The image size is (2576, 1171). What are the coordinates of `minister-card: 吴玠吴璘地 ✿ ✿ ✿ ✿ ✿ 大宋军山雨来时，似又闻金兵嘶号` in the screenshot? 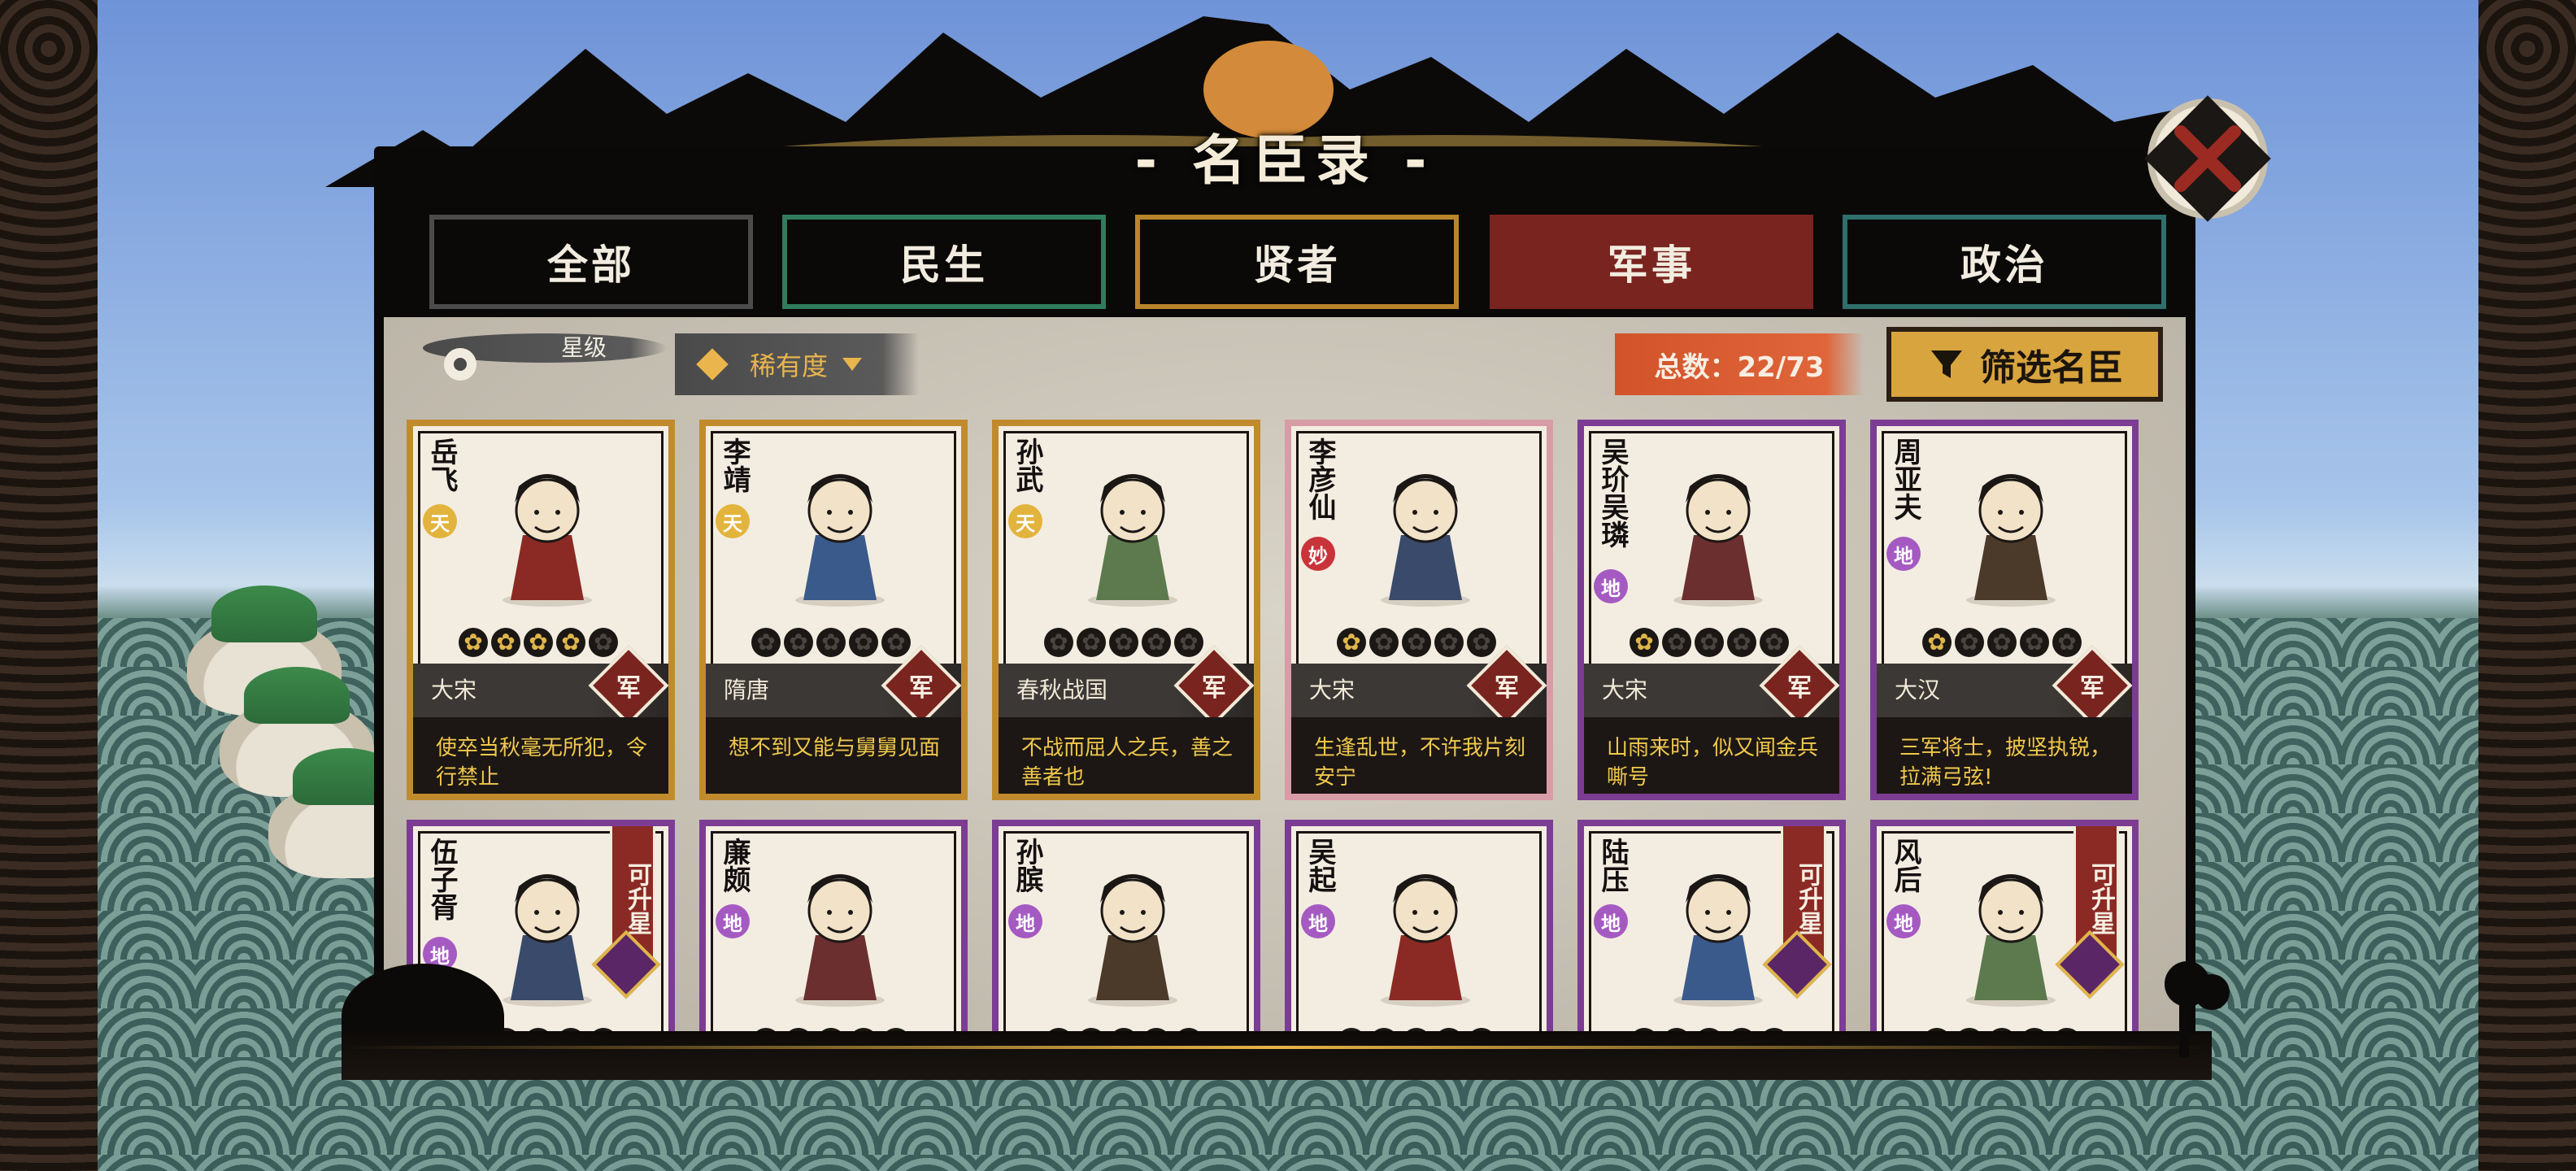 It's located at (1712, 610).